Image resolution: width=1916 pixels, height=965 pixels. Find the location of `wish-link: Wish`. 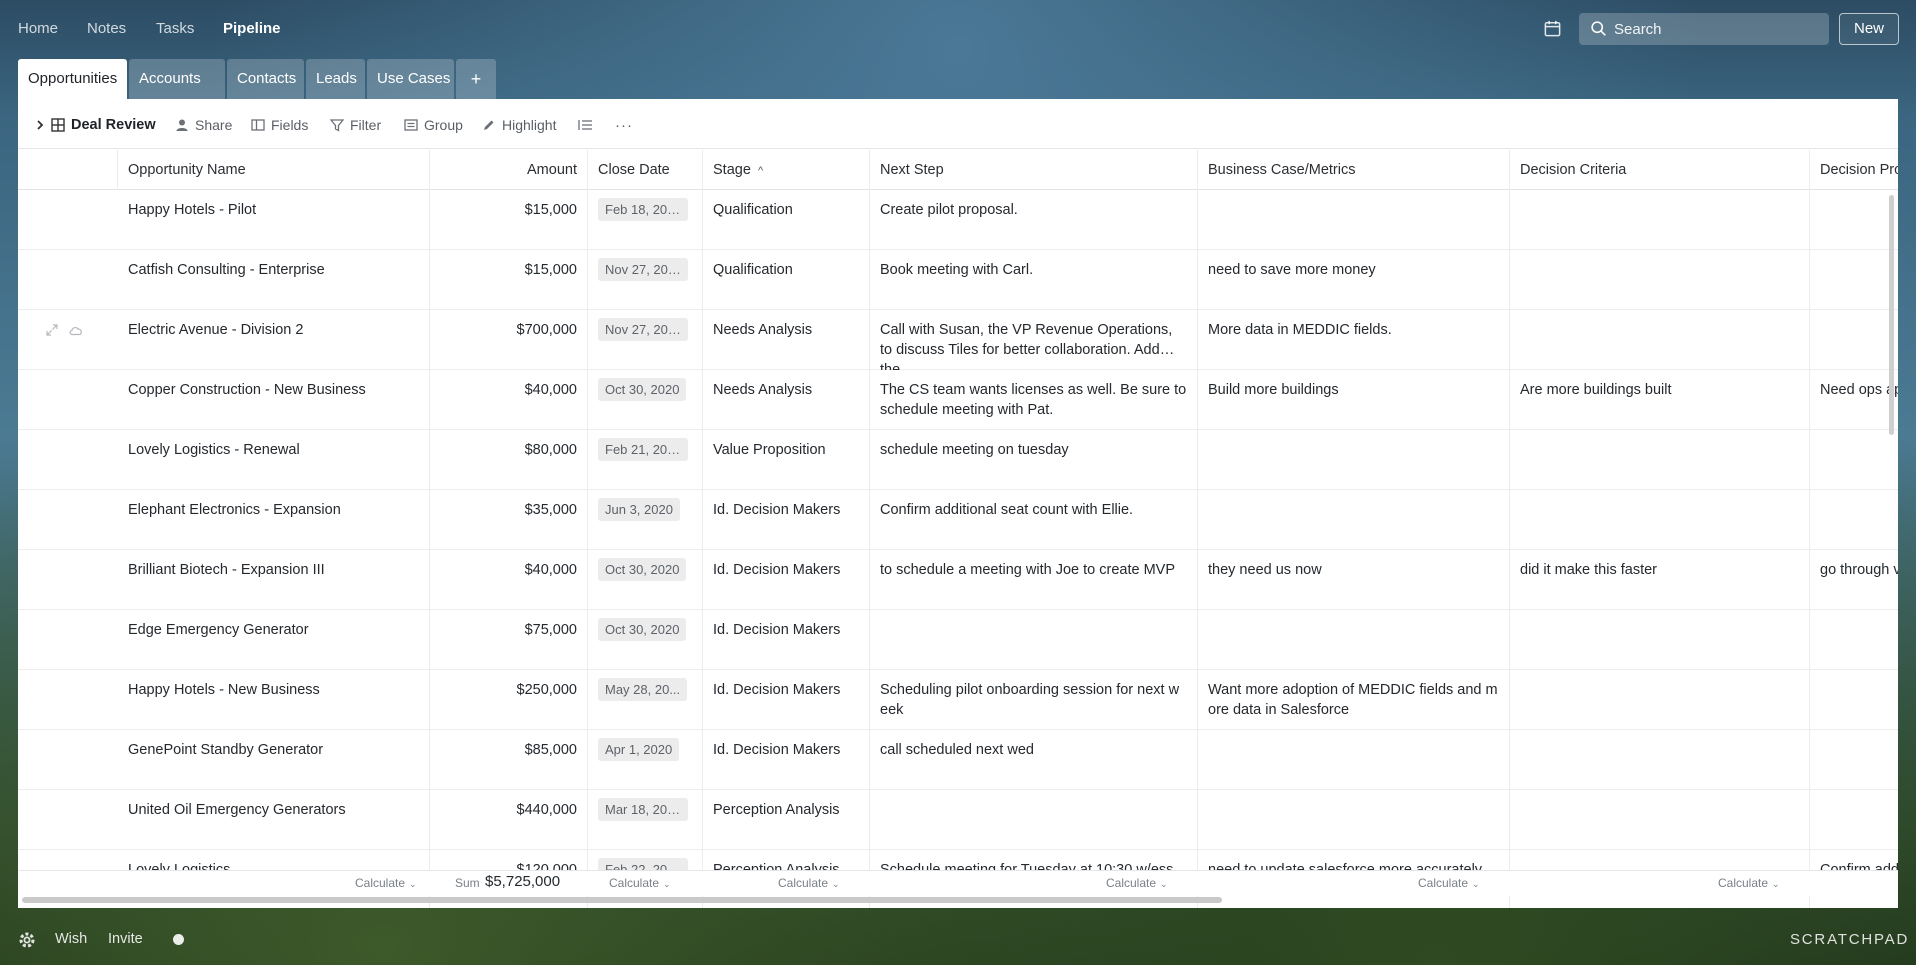

wish-link: Wish is located at coordinates (71, 939).